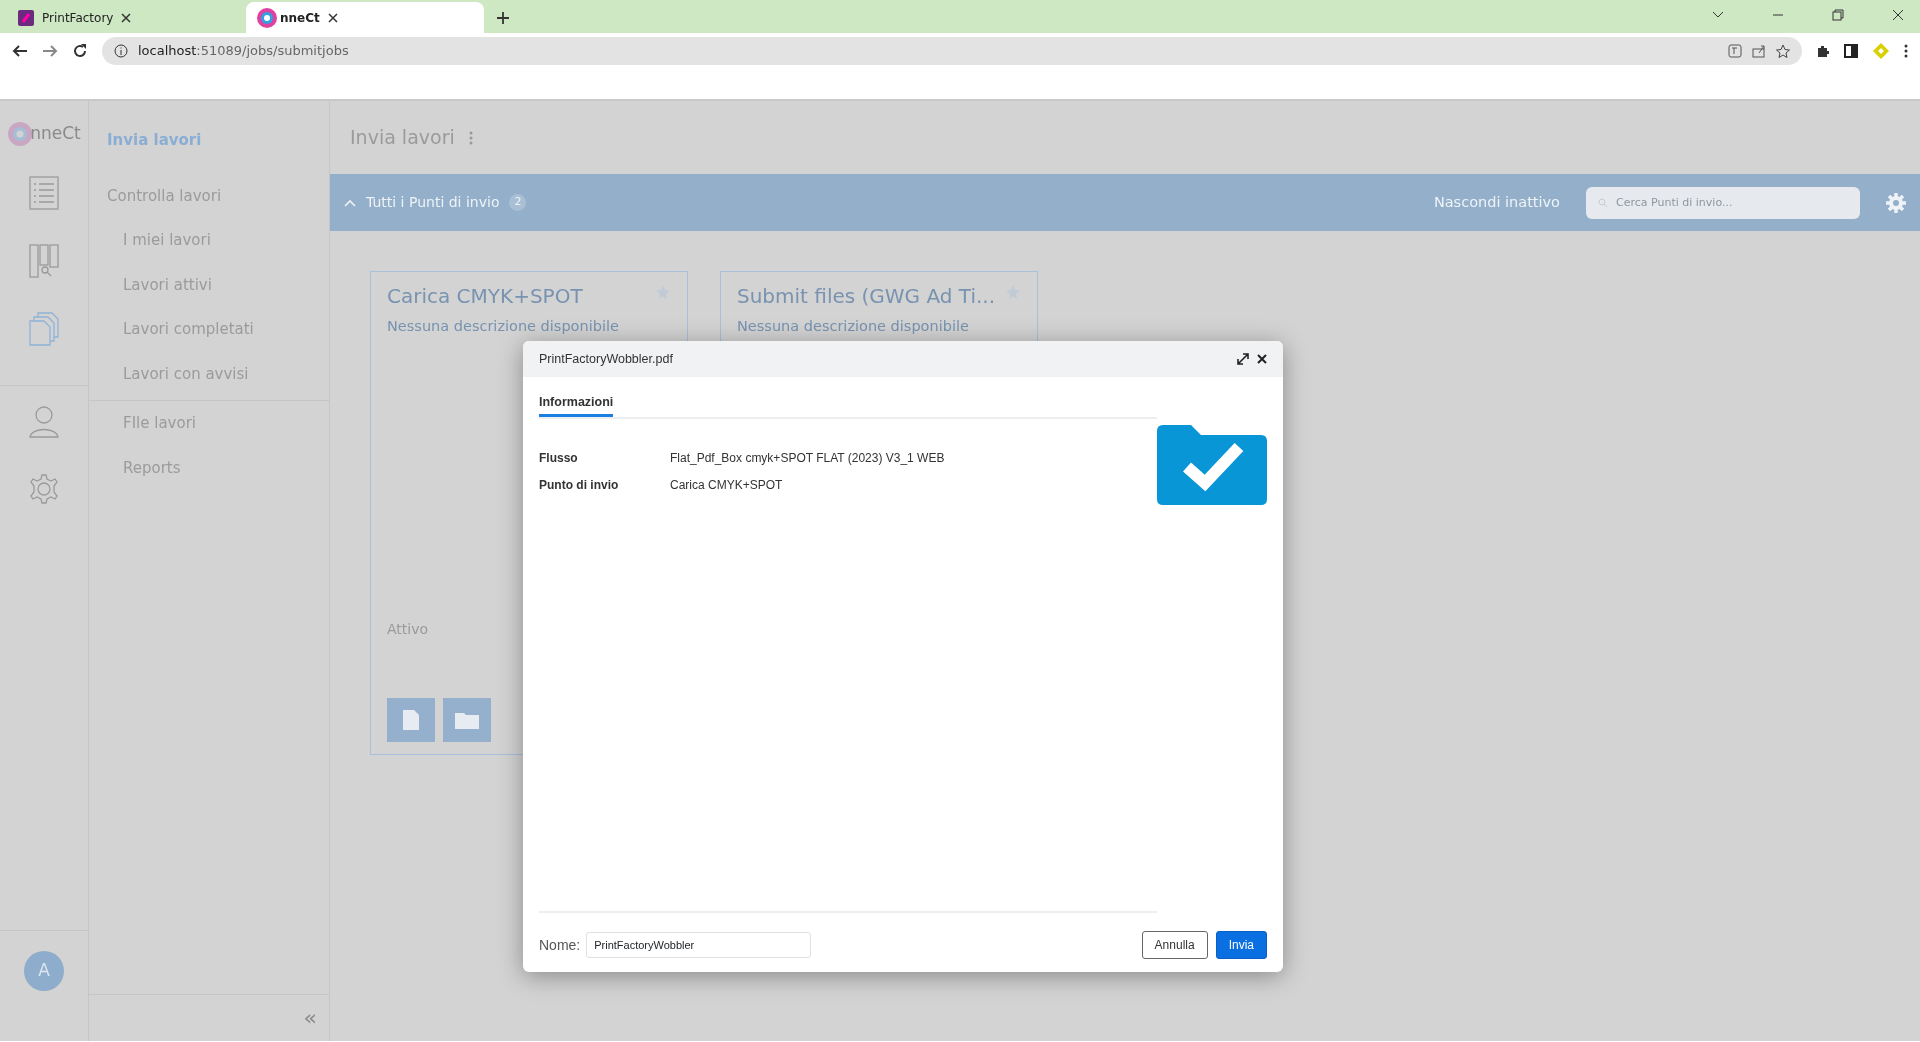 This screenshot has width=1920, height=1042. I want to click on field-value: Flat_Pdf_Box cmyk+SPOT FLAT (2023) V3_1 WEB, so click(807, 458).